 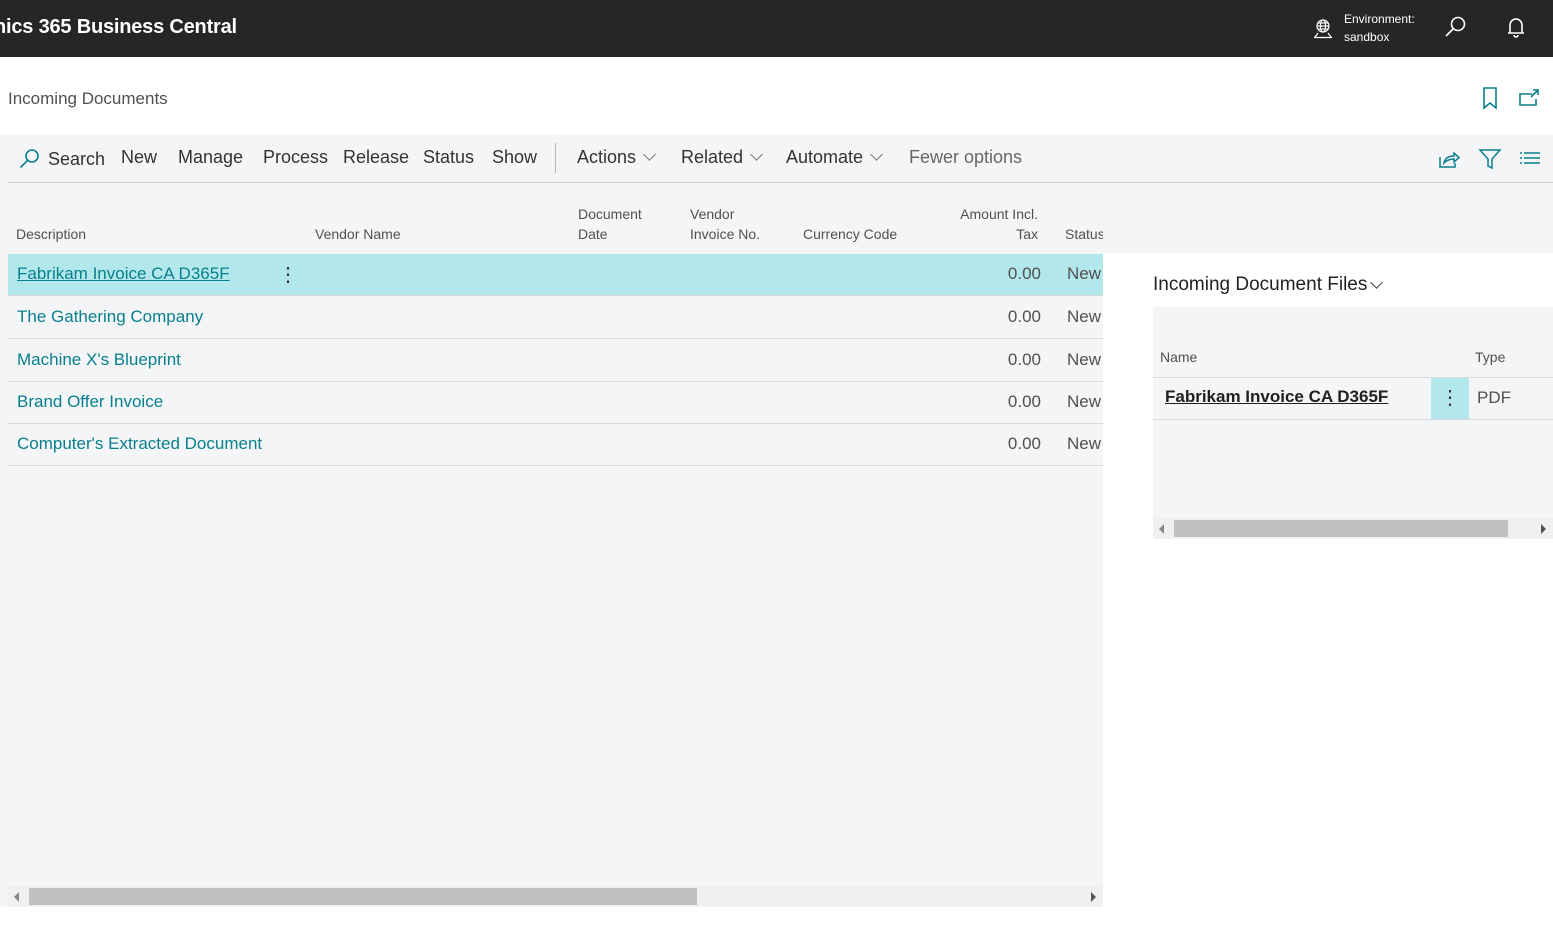 I want to click on toolbar-separator, so click(x=555, y=158).